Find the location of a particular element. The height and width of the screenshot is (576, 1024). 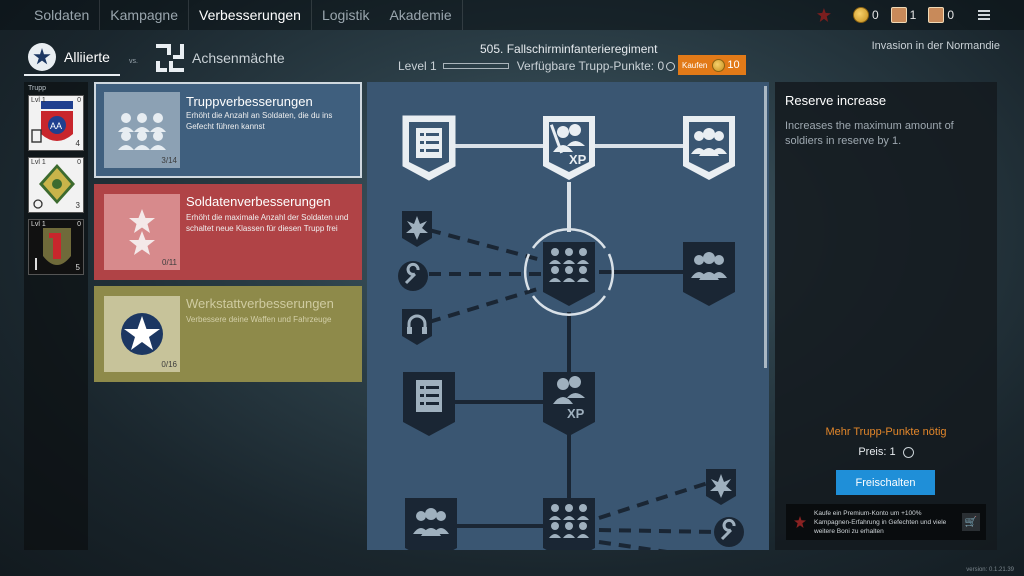

category-desc: Verbessere deine Waffen und Fahrzeuge is located at coordinates (259, 319).